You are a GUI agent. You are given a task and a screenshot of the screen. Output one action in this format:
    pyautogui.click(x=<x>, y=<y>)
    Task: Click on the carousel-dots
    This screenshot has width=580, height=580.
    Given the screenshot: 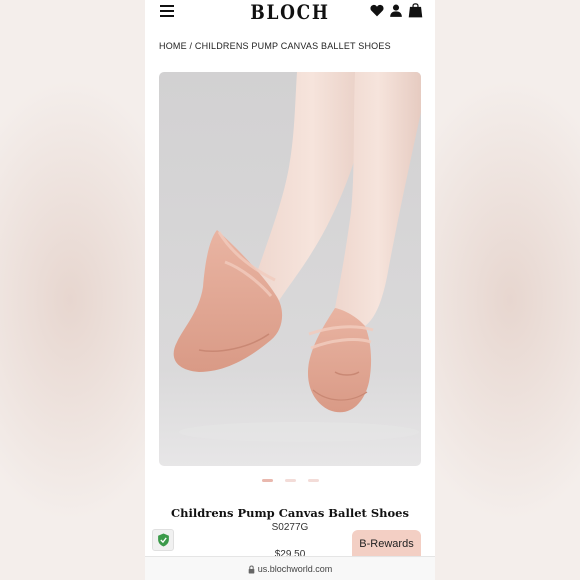 What is the action you would take?
    pyautogui.click(x=290, y=480)
    